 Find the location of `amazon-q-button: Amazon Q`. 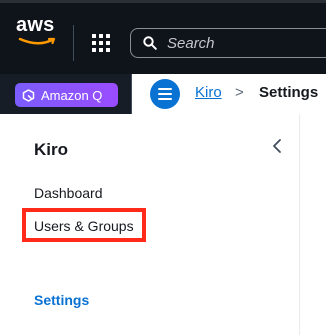

amazon-q-button: Amazon Q is located at coordinates (66, 95).